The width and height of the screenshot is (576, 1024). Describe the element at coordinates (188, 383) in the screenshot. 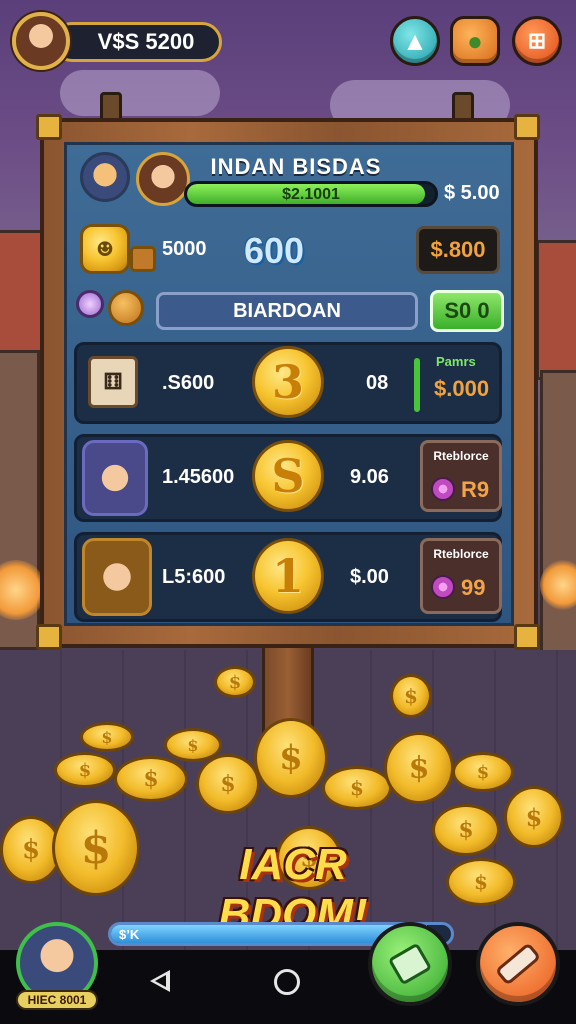

I see `row-amount: .S600` at that location.